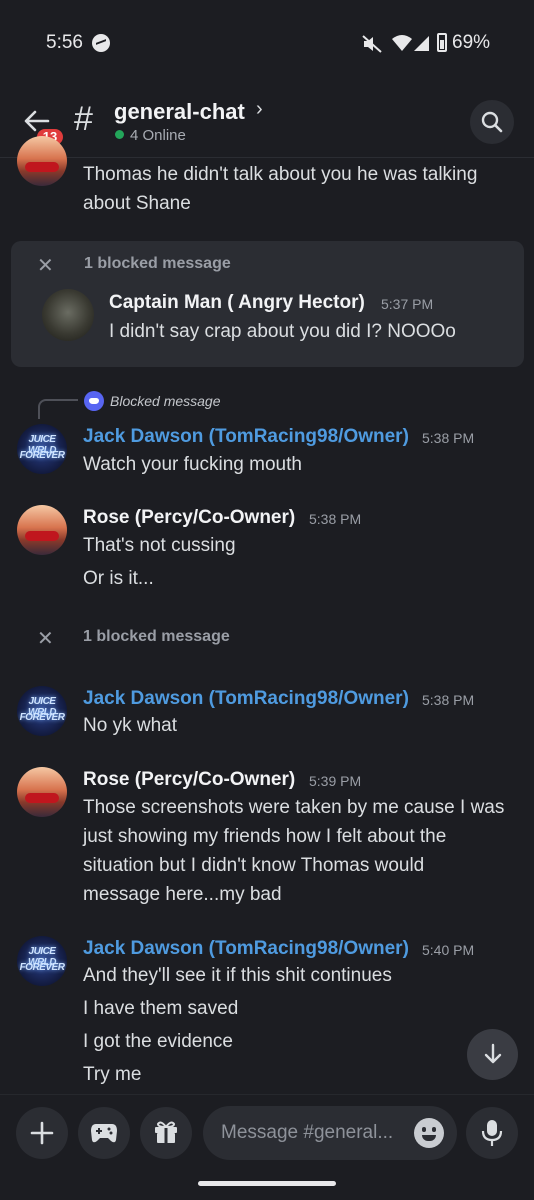 The image size is (534, 1200). I want to click on reply-reference: Blocked message, so click(165, 401).